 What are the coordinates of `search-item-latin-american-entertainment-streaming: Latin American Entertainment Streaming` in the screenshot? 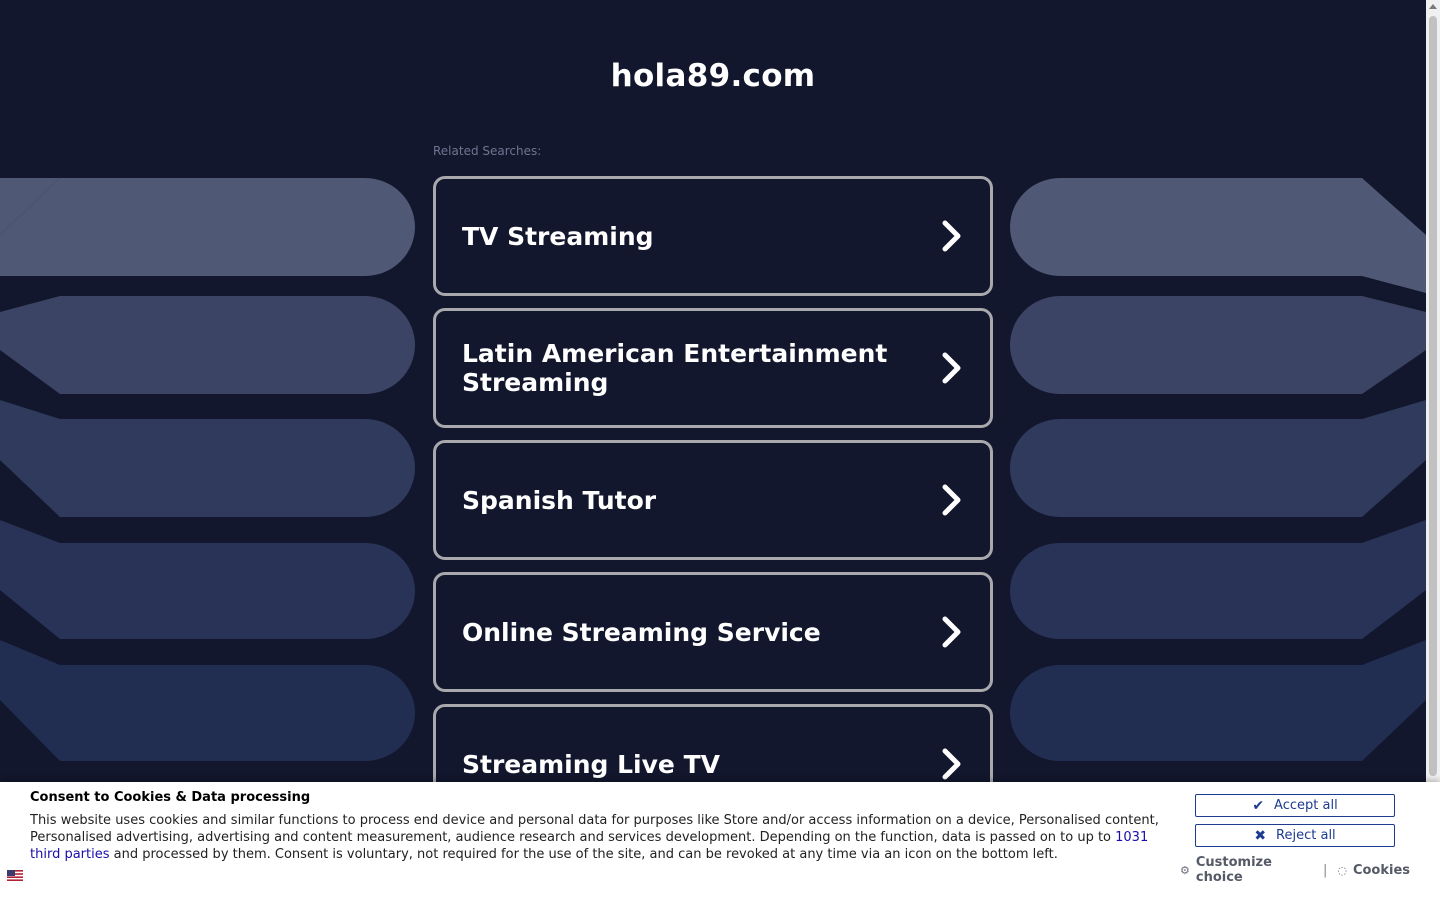 It's located at (713, 368).